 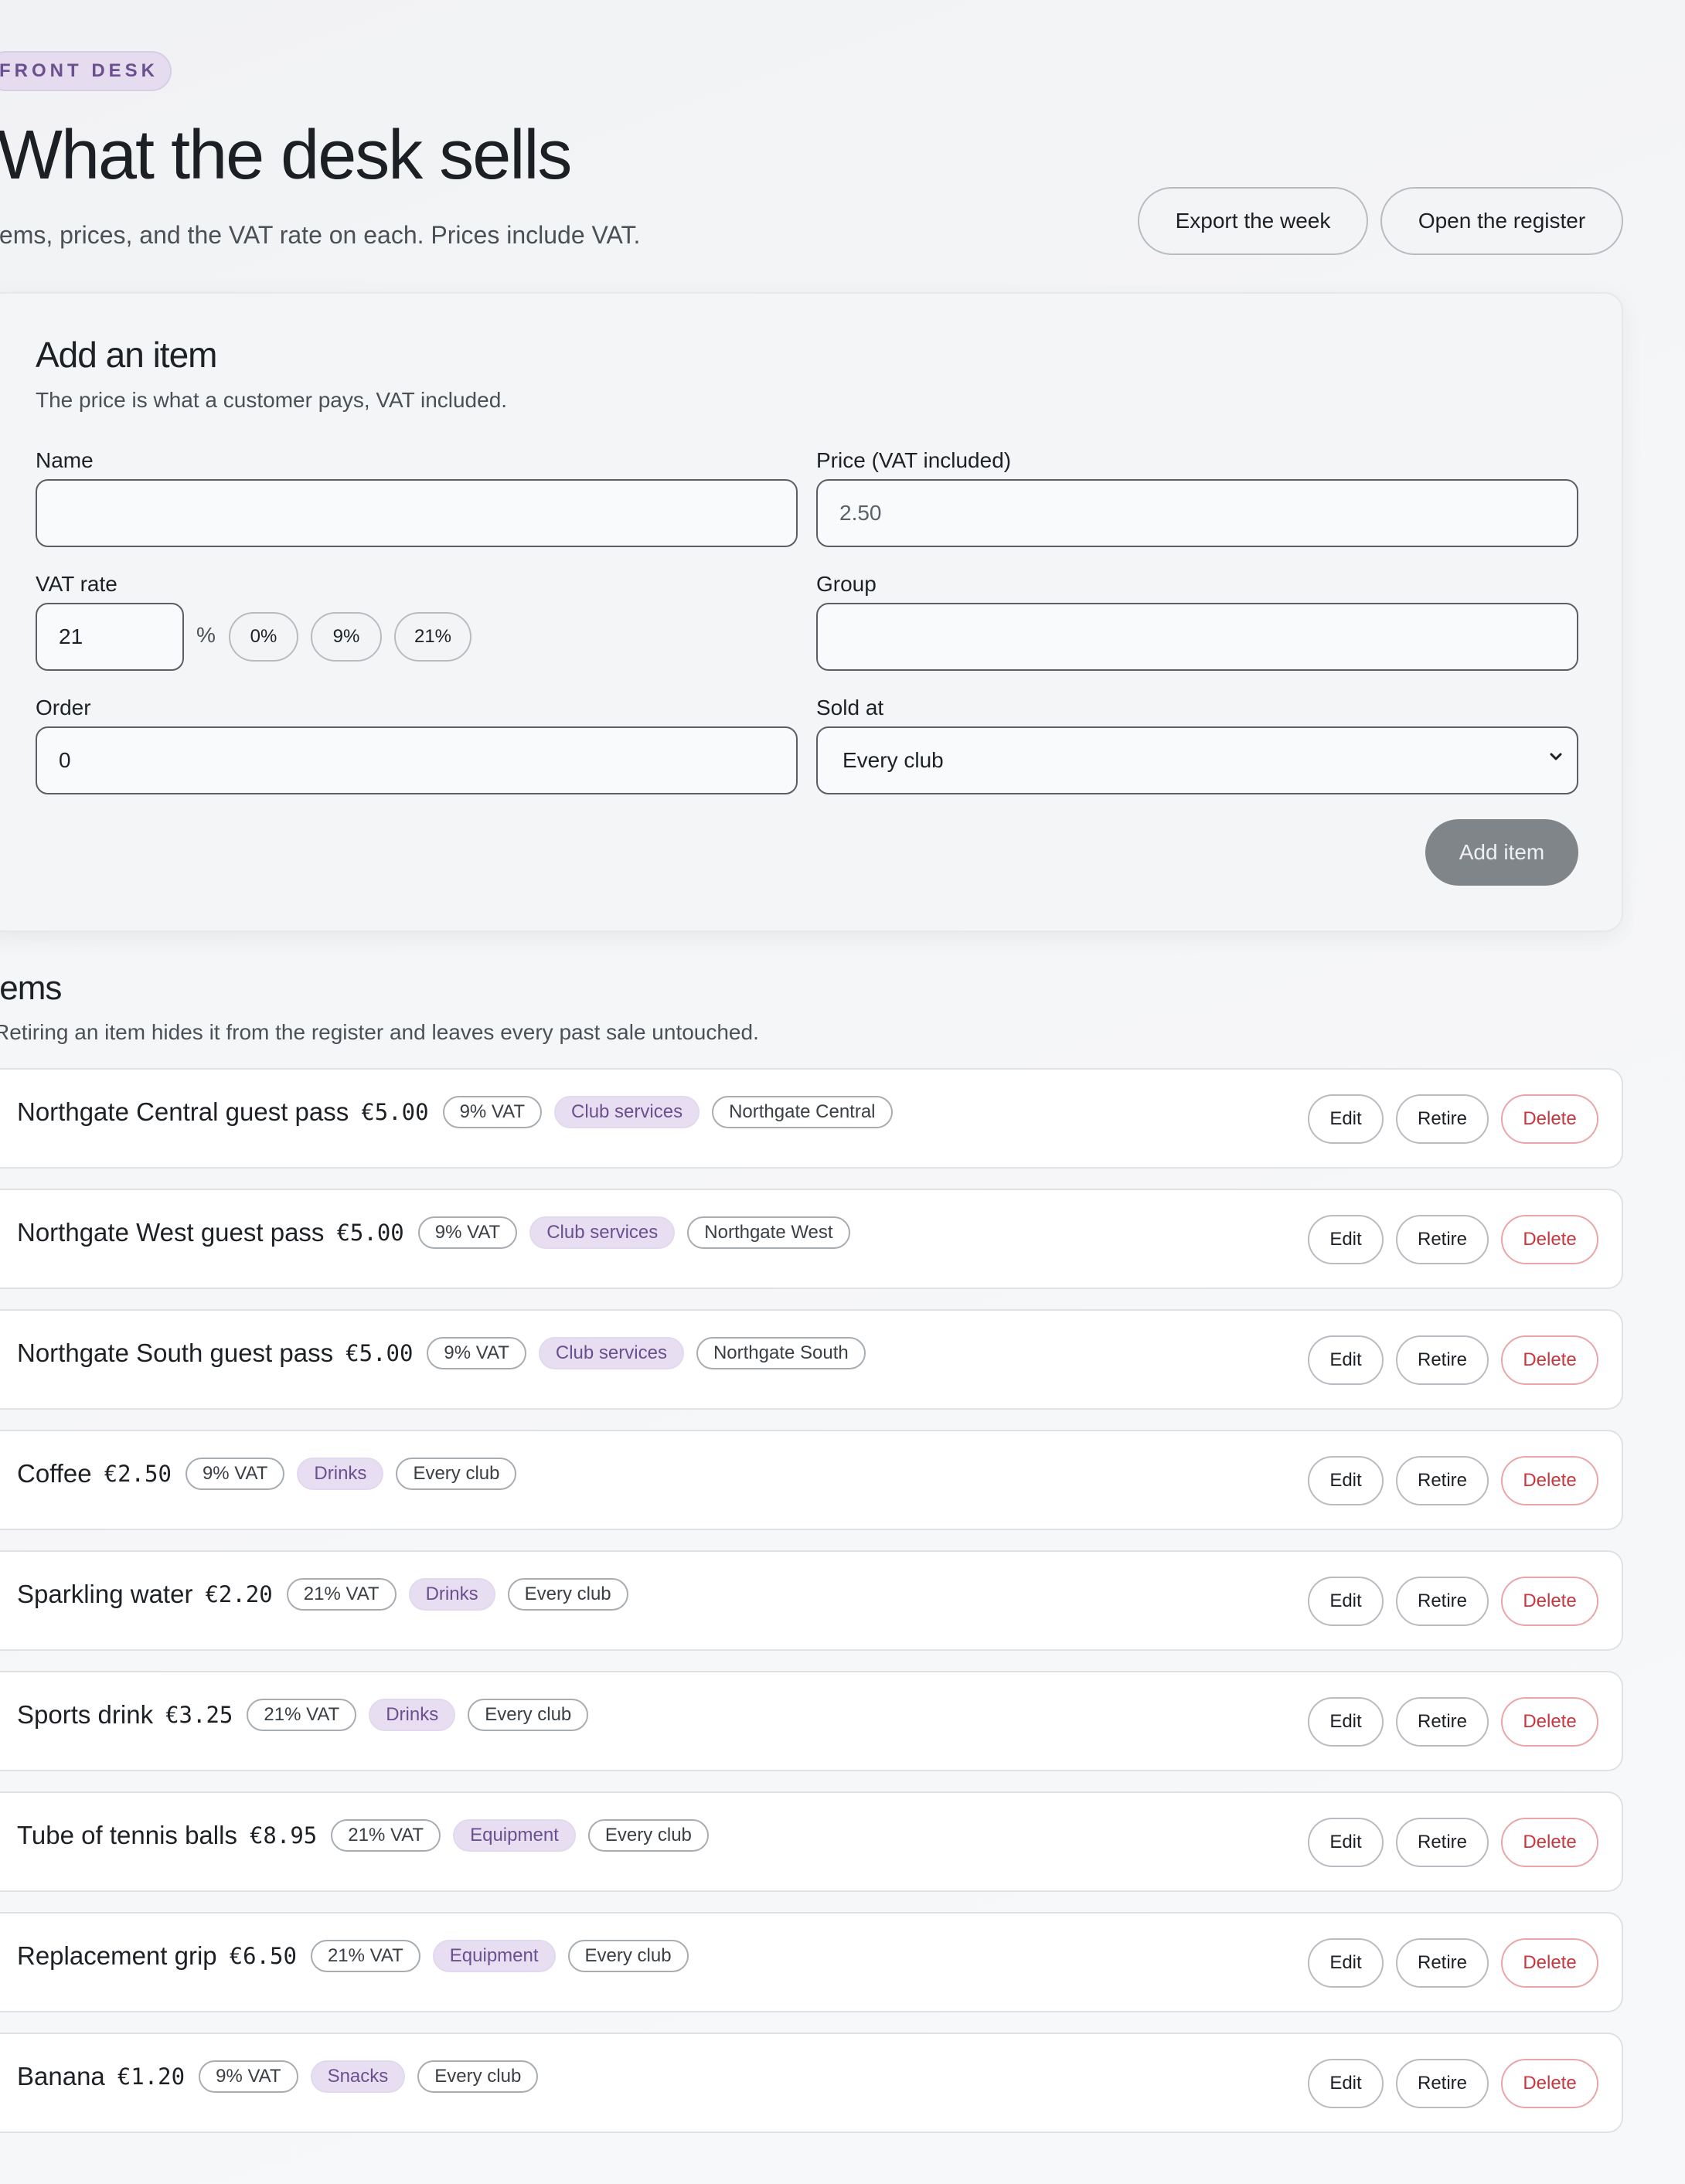 What do you see at coordinates (65, 760) in the screenshot?
I see `order-input-value: 0` at bounding box center [65, 760].